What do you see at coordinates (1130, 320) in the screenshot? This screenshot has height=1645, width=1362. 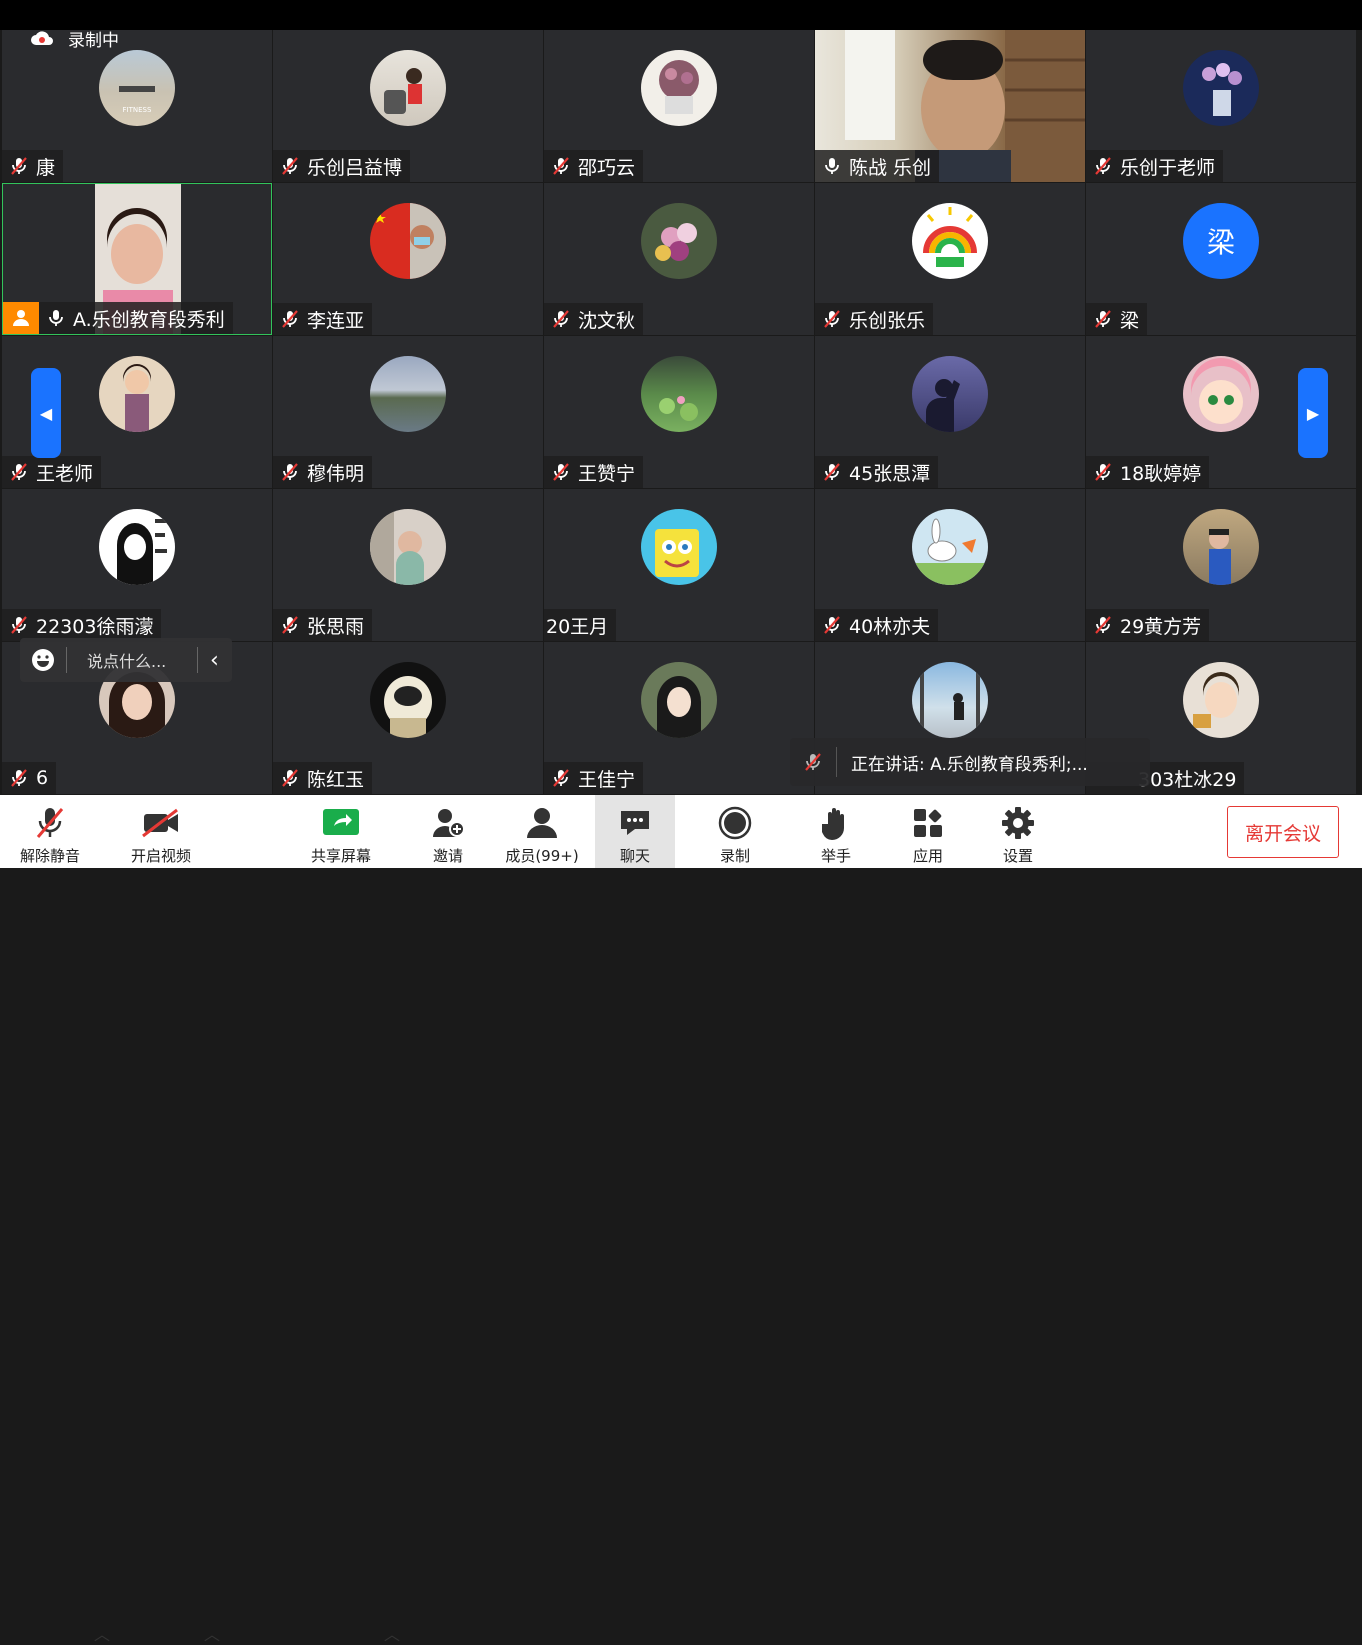 I see `participant-name: 梁` at bounding box center [1130, 320].